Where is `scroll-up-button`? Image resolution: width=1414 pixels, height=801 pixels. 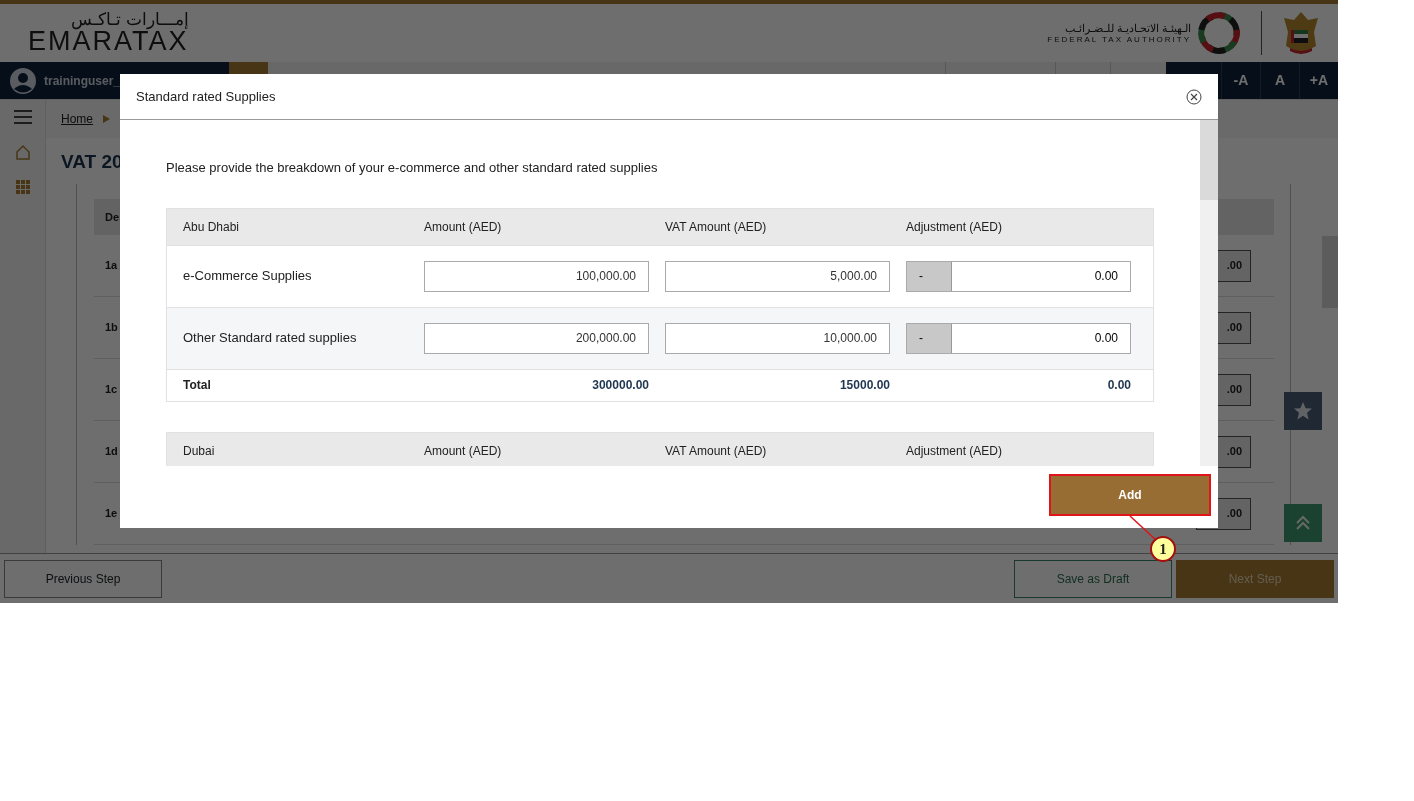 scroll-up-button is located at coordinates (1303, 523).